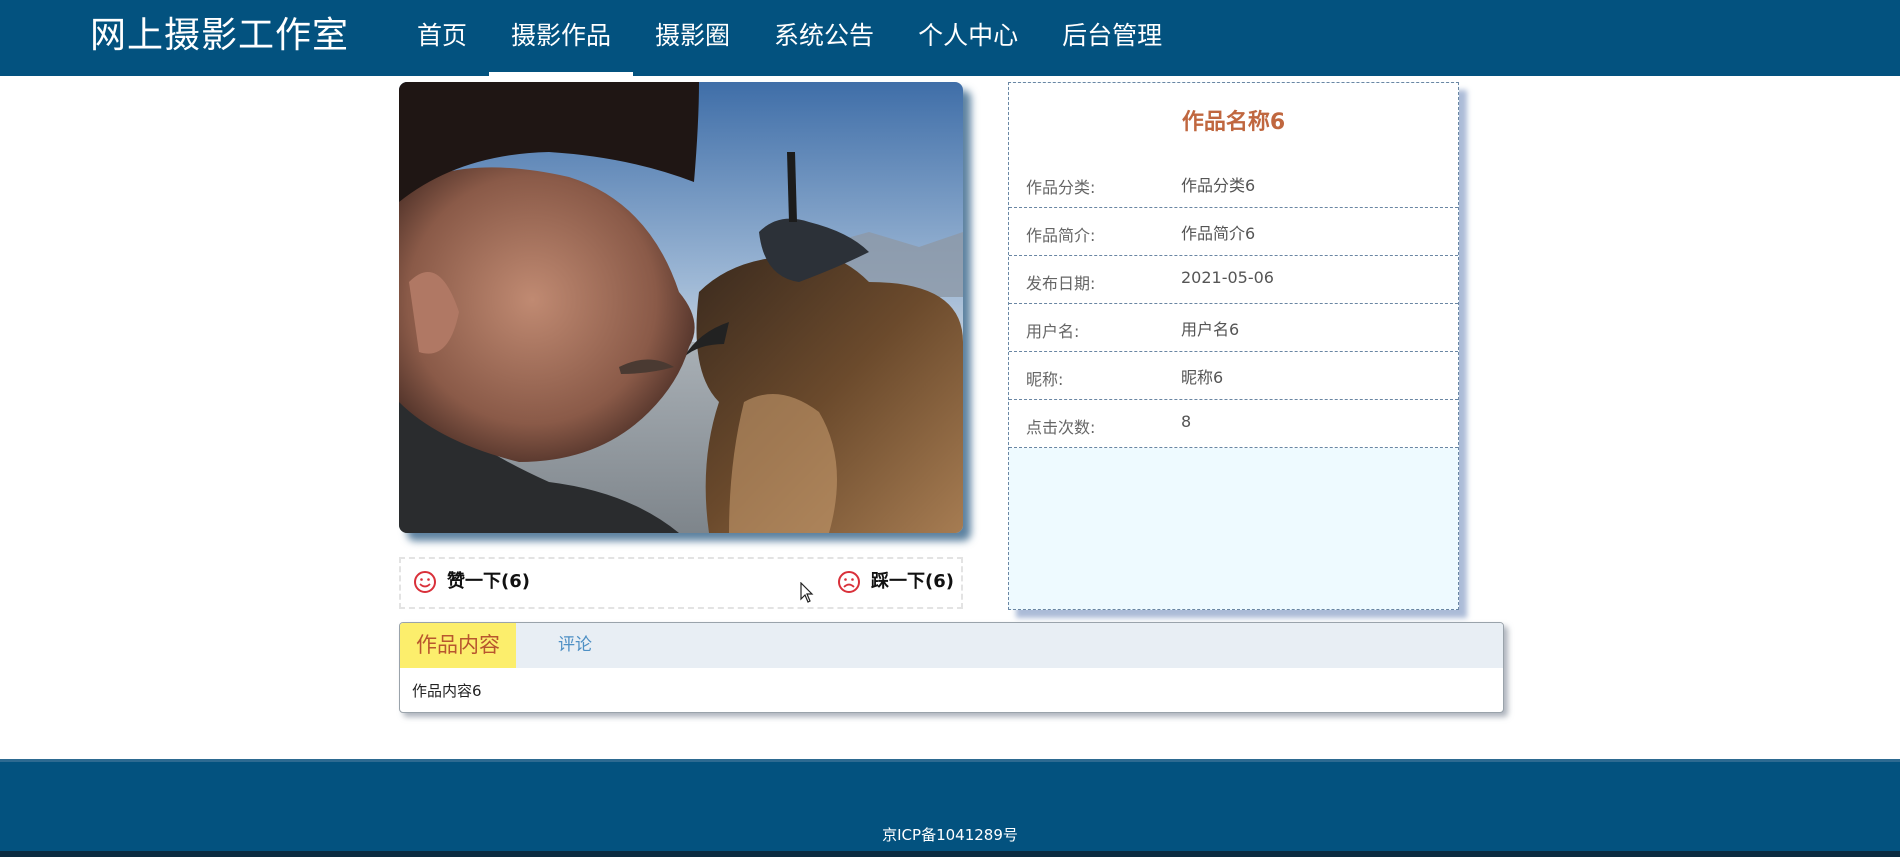 This screenshot has width=1900, height=857. I want to click on info-value: 昵称6, so click(1202, 377).